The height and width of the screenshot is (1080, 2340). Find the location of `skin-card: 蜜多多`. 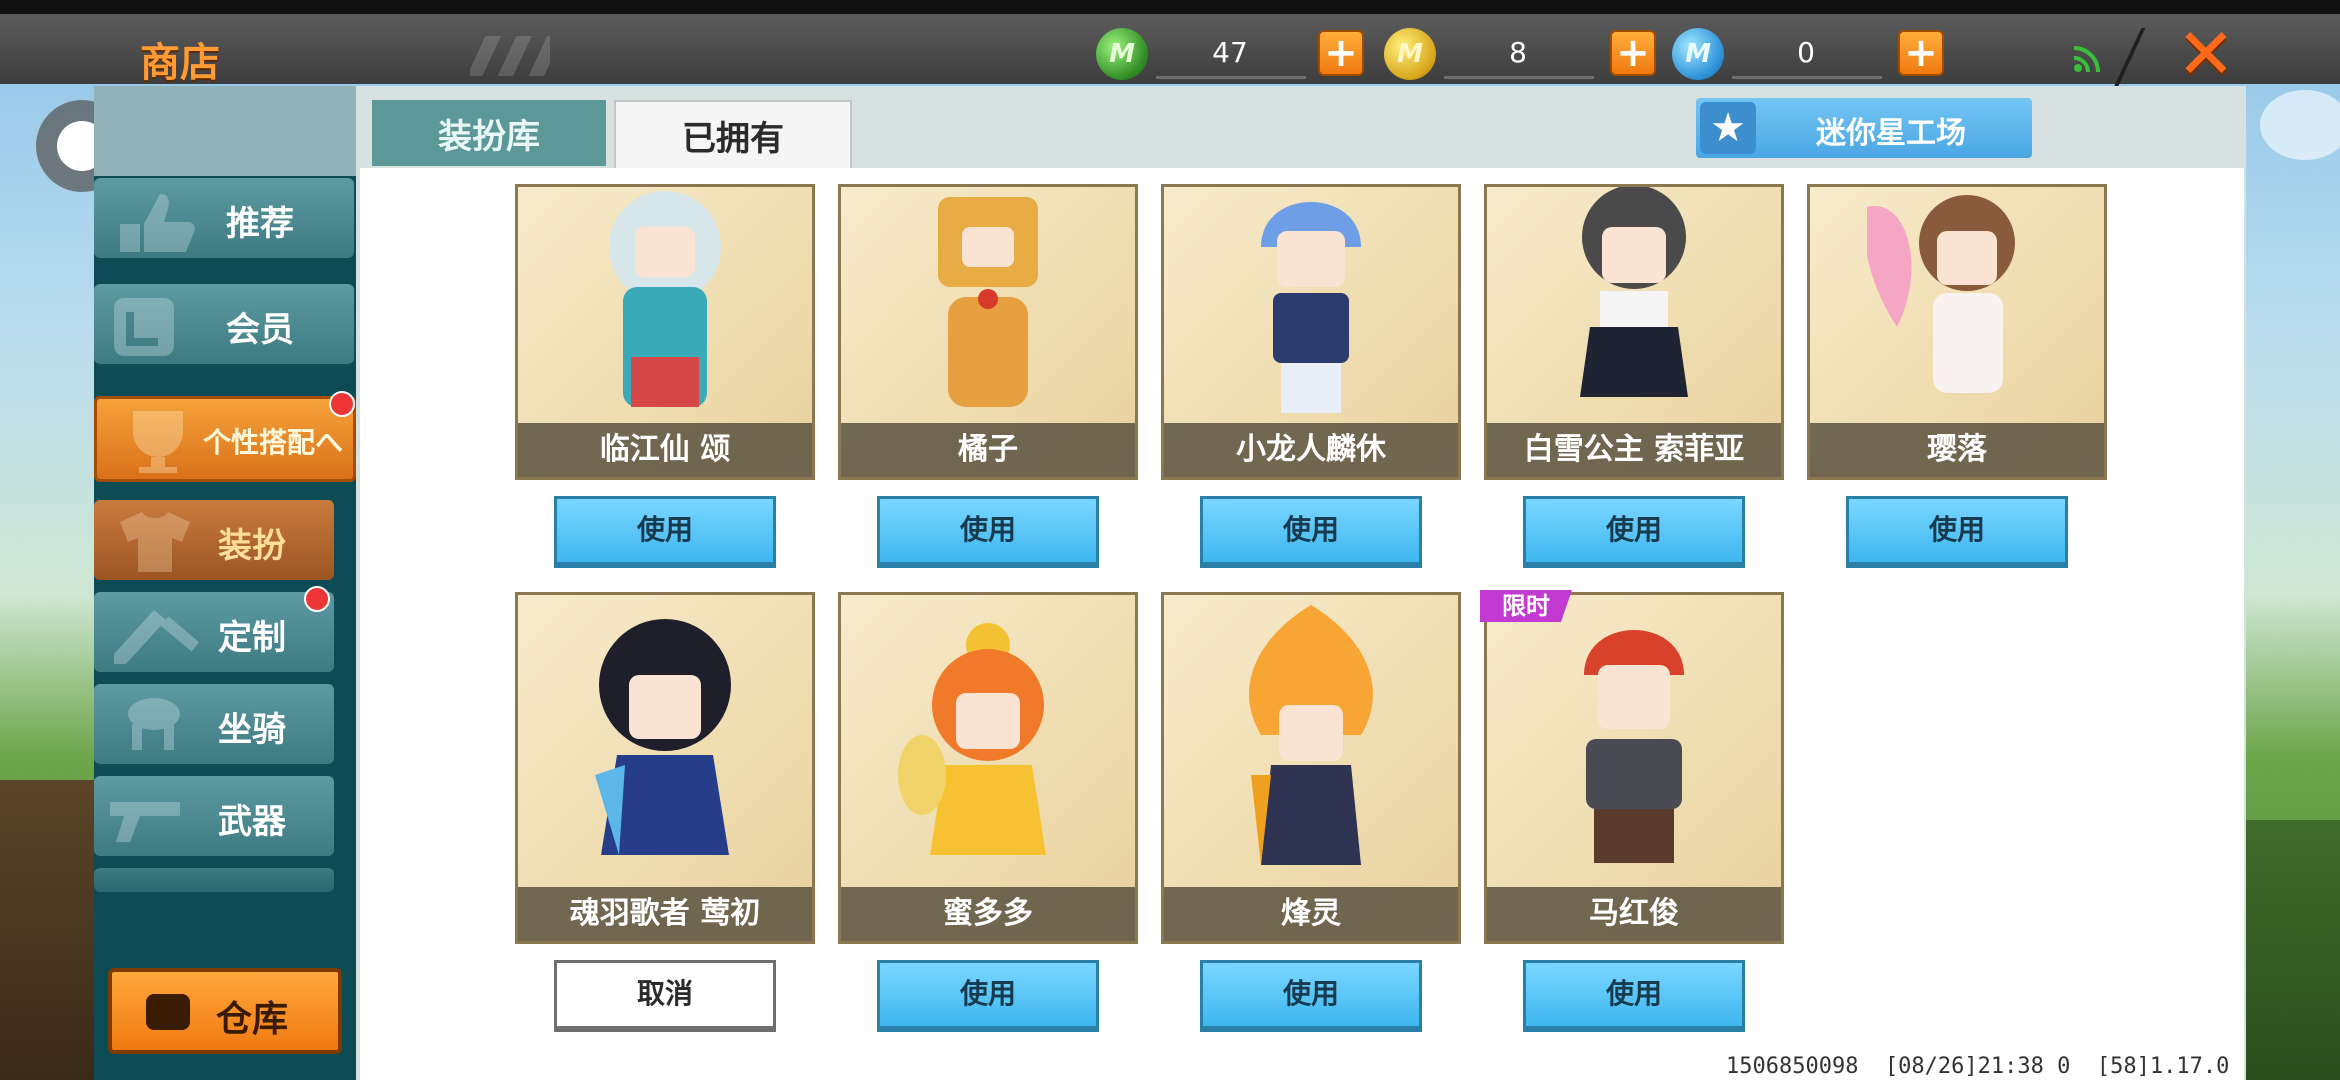

skin-card: 蜜多多 is located at coordinates (988, 768).